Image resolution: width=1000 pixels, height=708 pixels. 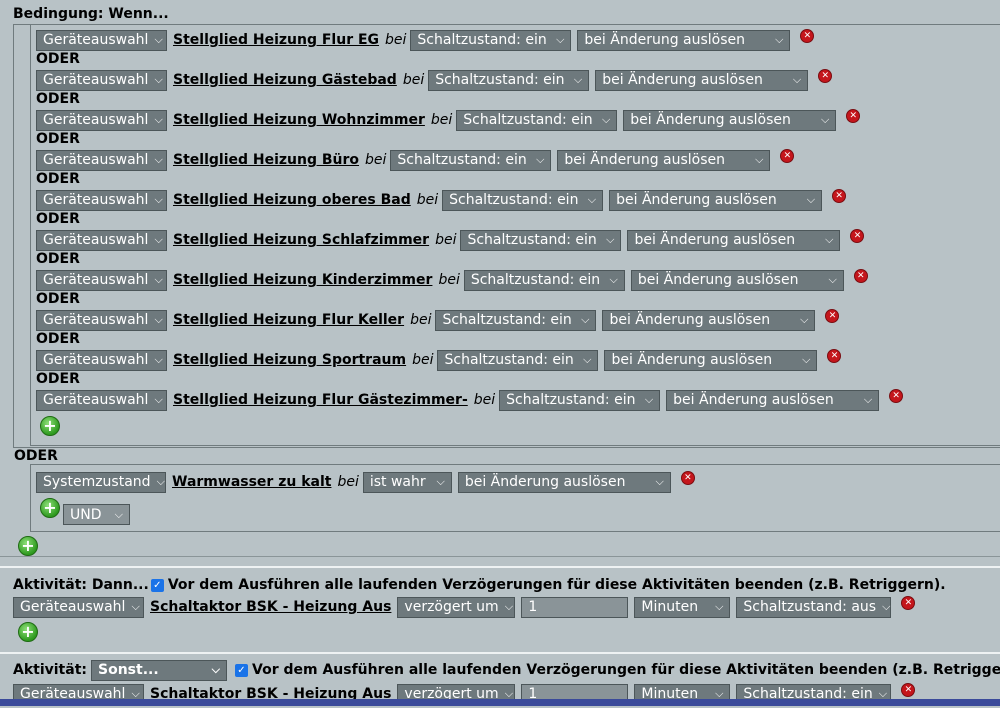 I want to click on system-type-select: Systemzustand ⌵, so click(x=101, y=482).